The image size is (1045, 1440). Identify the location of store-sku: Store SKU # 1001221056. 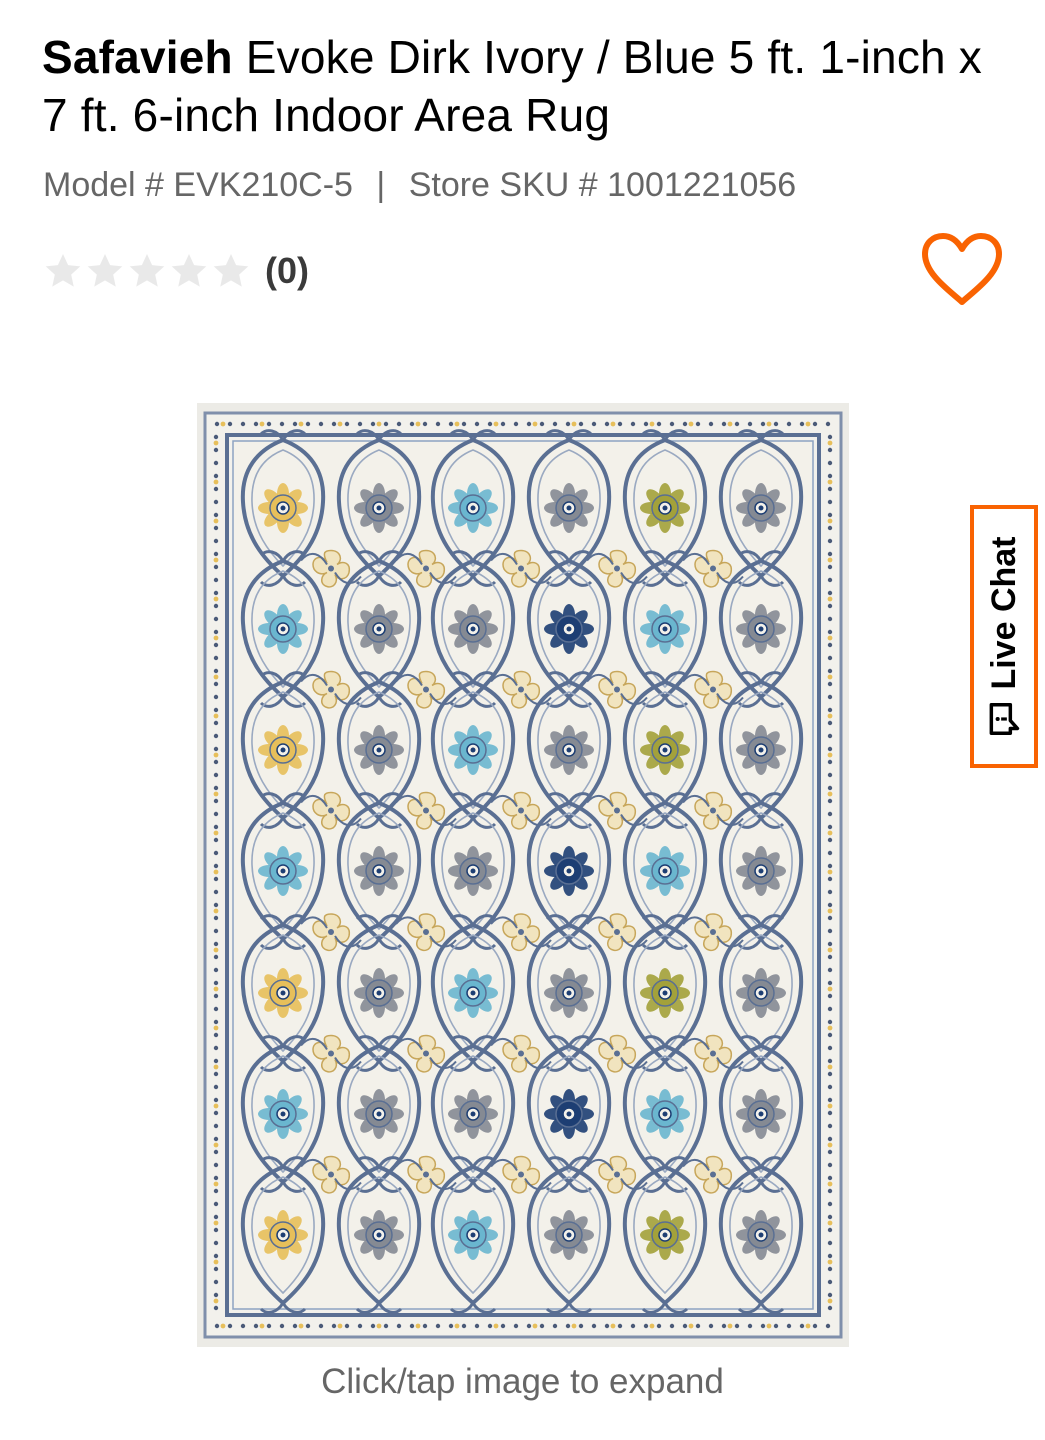
(602, 185).